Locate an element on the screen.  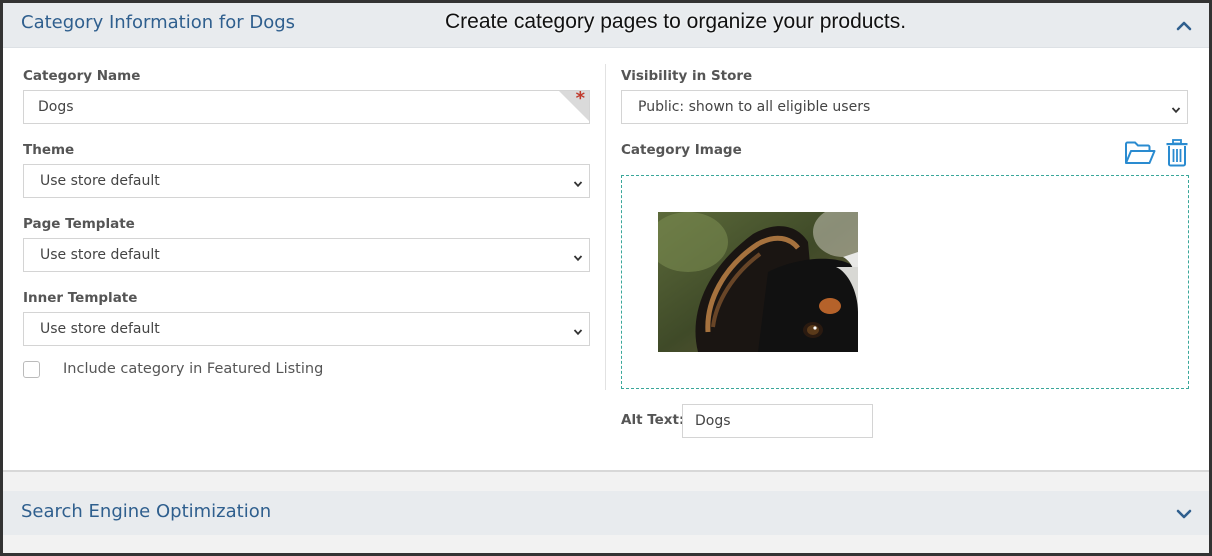
featured-listing-checkbox is located at coordinates (31, 369).